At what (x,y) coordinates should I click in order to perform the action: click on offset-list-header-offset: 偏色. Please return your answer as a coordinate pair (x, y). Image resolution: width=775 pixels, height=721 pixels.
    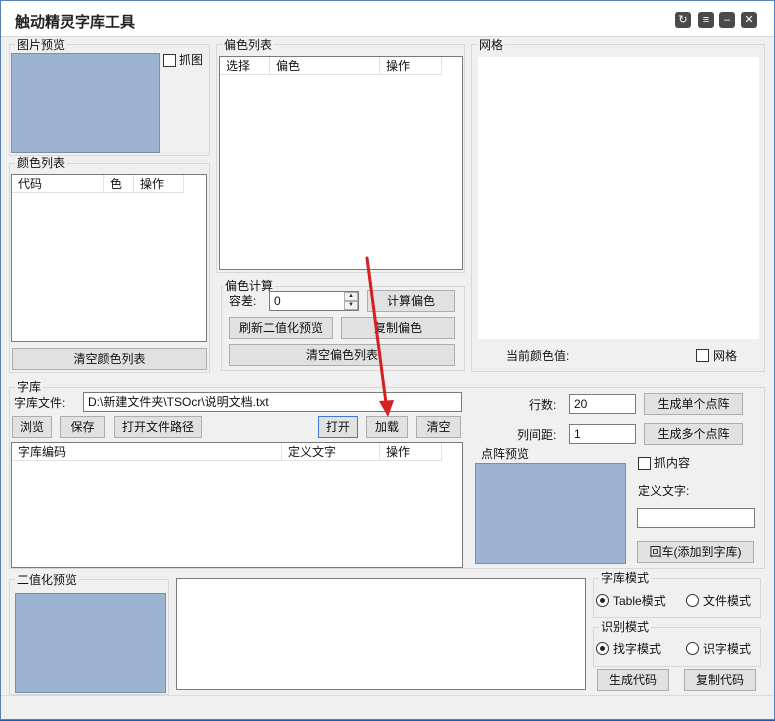
    Looking at the image, I should click on (325, 66).